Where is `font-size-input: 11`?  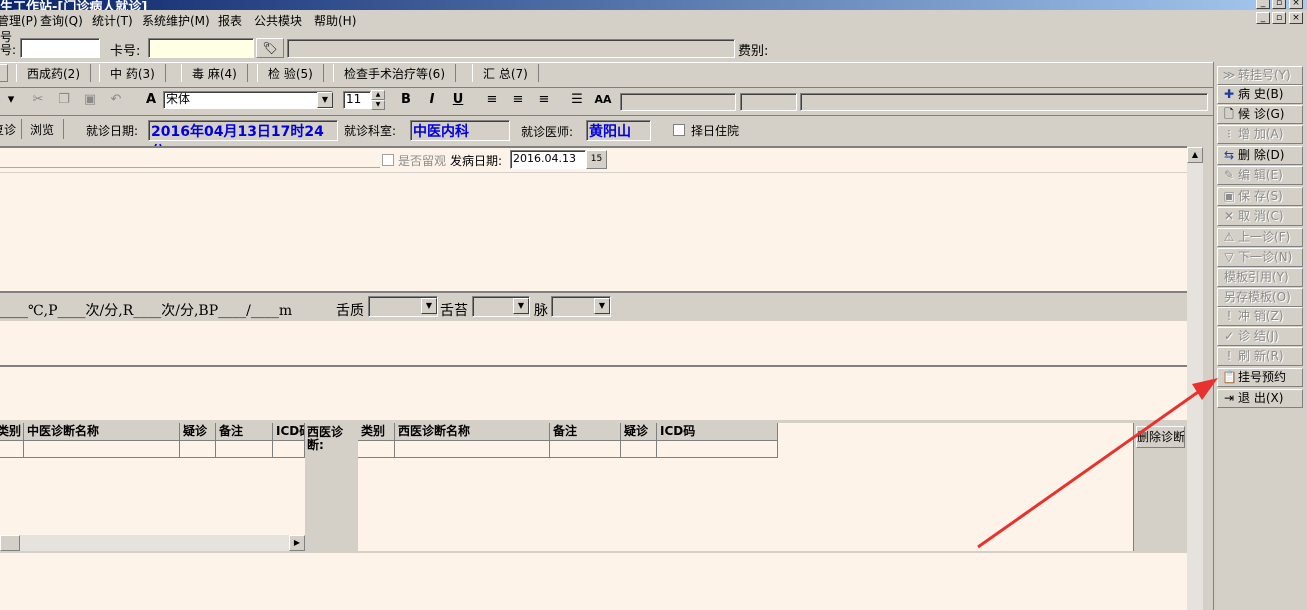 font-size-input: 11 is located at coordinates (357, 100).